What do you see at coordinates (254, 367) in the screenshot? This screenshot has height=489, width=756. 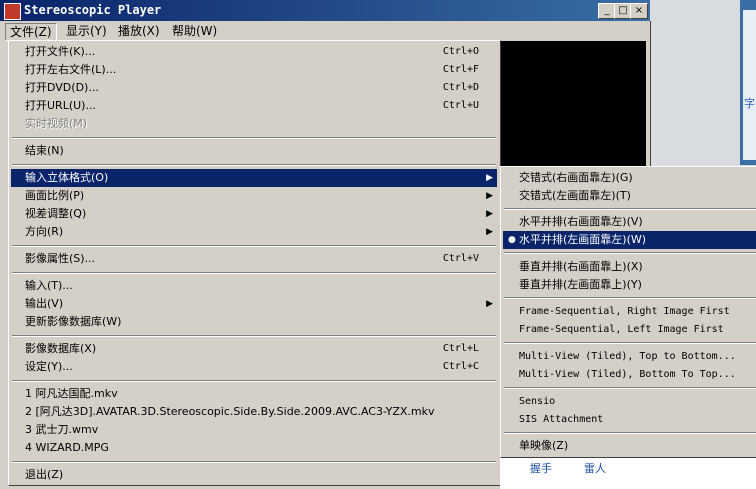 I see `menu-item-settings: 设定(Y)... Ctrl+C` at bounding box center [254, 367].